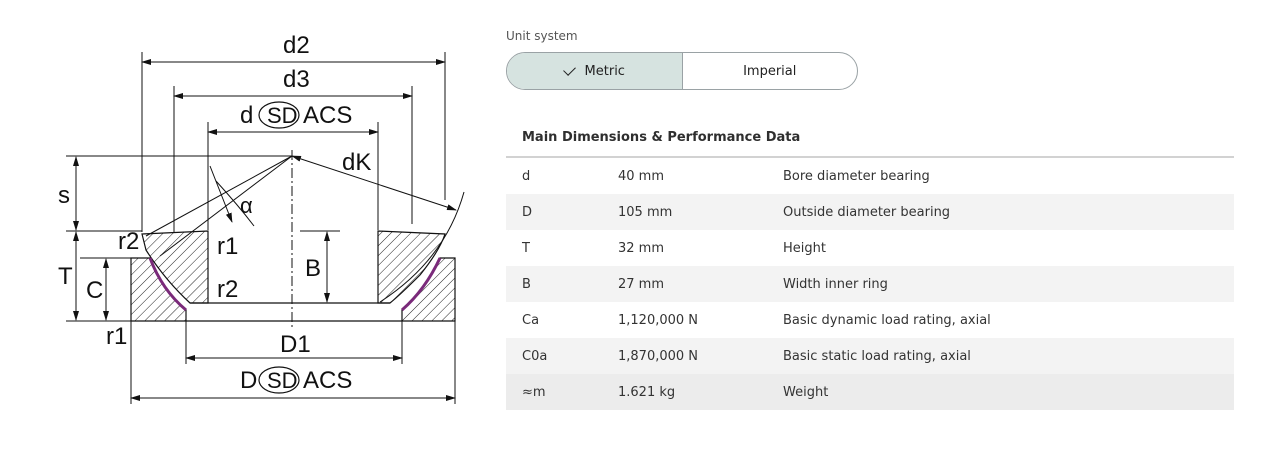 This screenshot has height=451, width=1262. What do you see at coordinates (313, 268) in the screenshot?
I see `svg-text: B` at bounding box center [313, 268].